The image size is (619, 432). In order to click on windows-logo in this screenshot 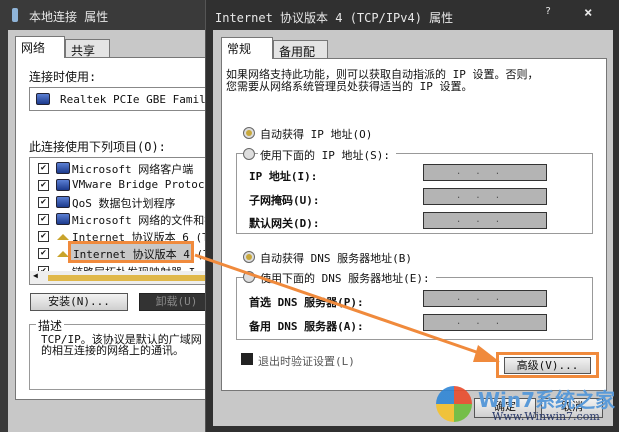, I will do `click(454, 404)`.